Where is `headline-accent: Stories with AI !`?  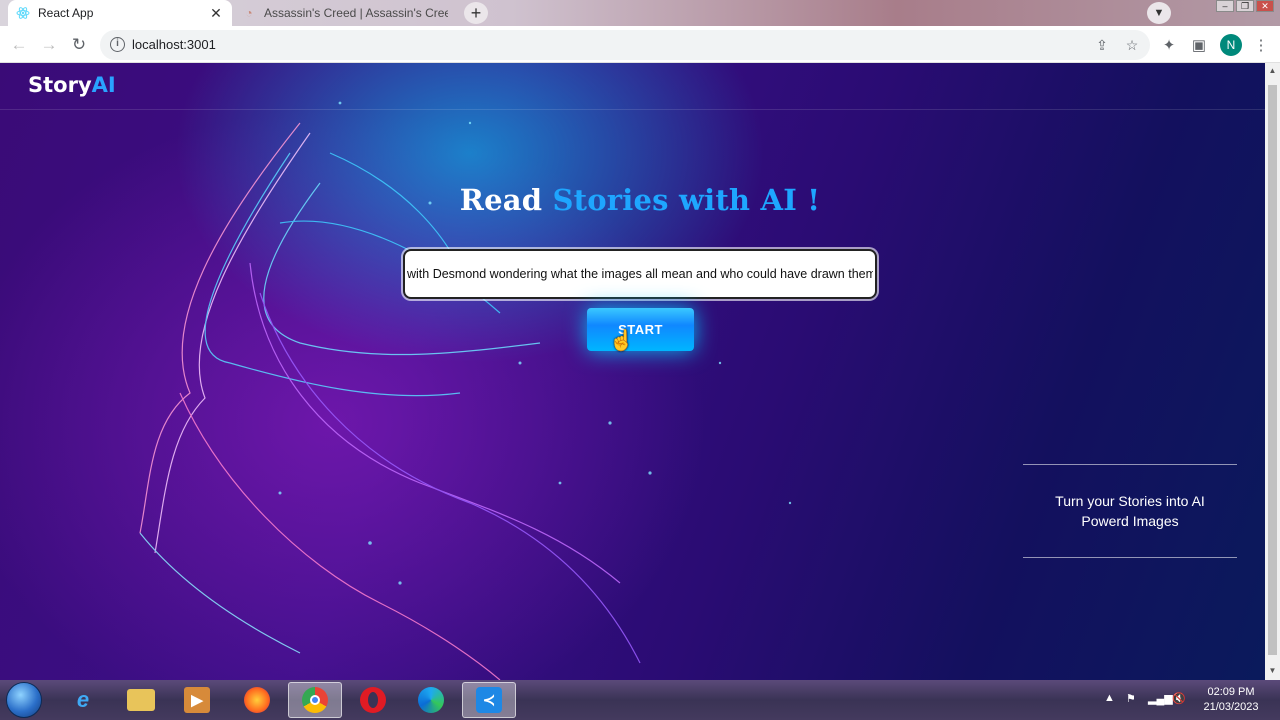 headline-accent: Stories with AI ! is located at coordinates (686, 200).